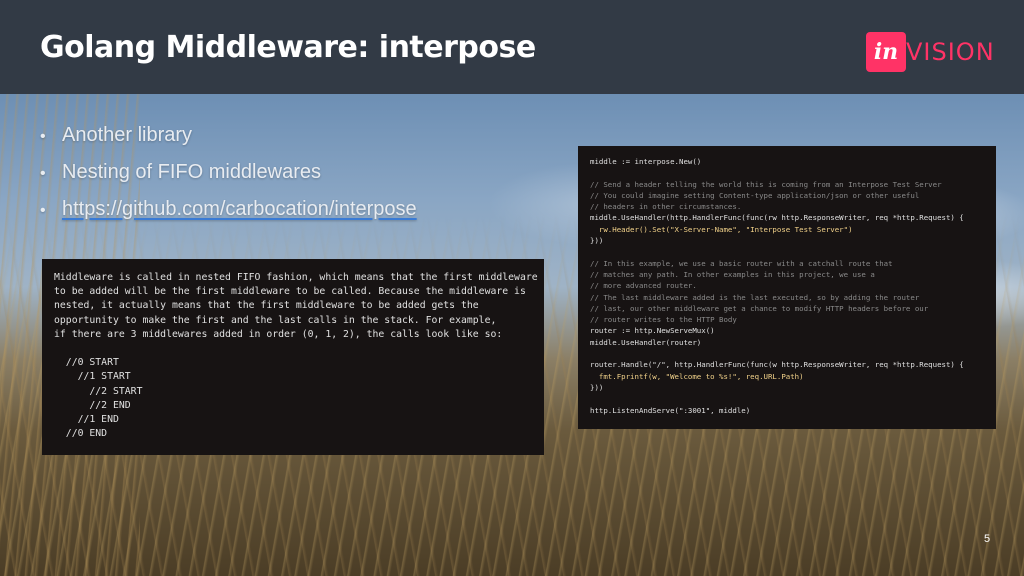  What do you see at coordinates (92, 405) in the screenshot?
I see `code-line: //2 END` at bounding box center [92, 405].